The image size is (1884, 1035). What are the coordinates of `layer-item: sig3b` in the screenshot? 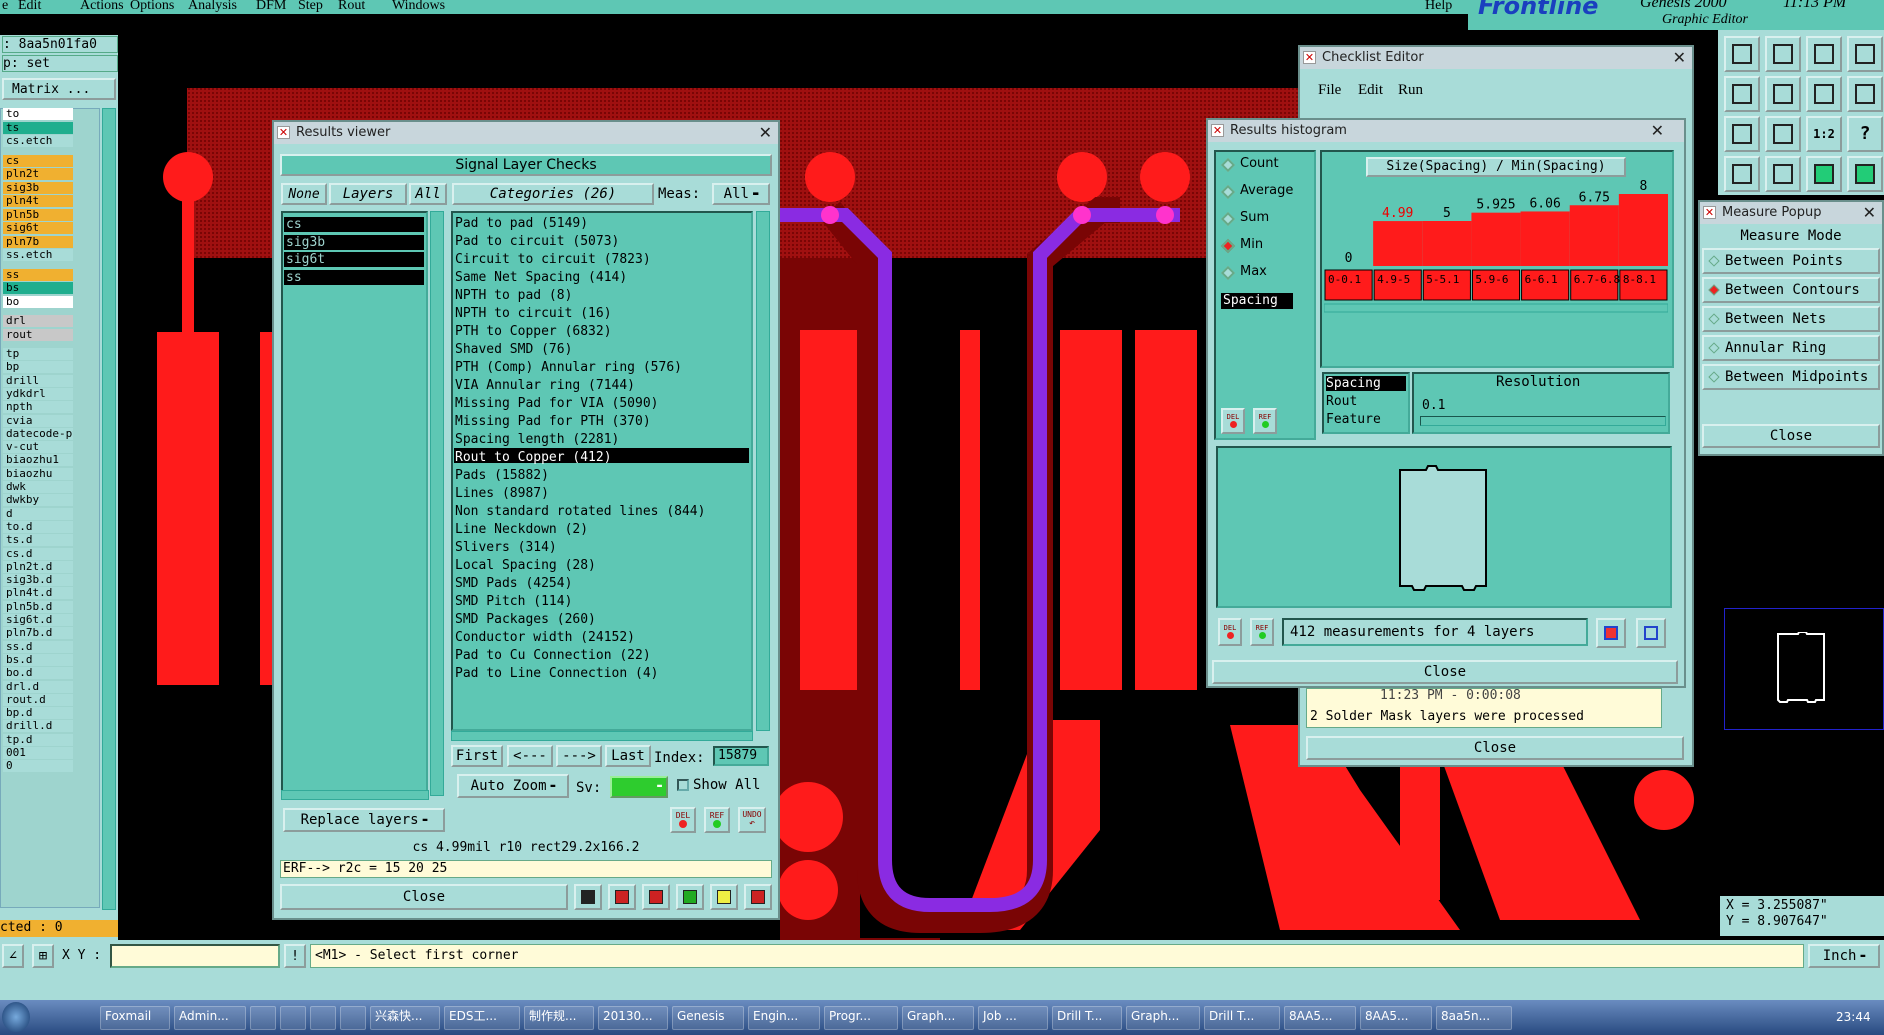 It's located at (38, 187).